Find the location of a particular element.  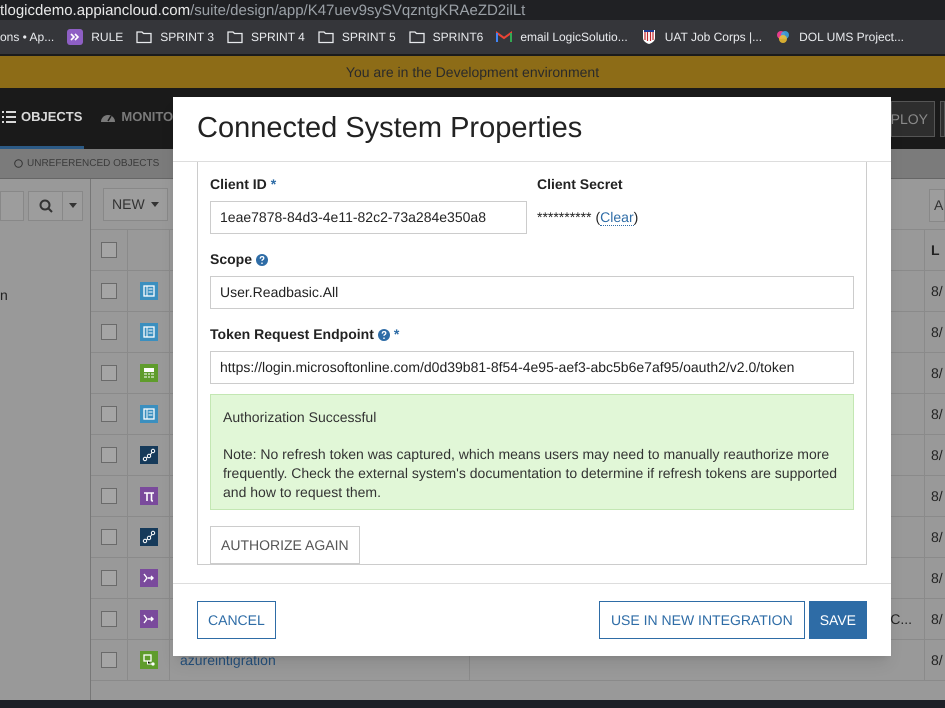

bookmark: SPRINT6 is located at coordinates (446, 37).